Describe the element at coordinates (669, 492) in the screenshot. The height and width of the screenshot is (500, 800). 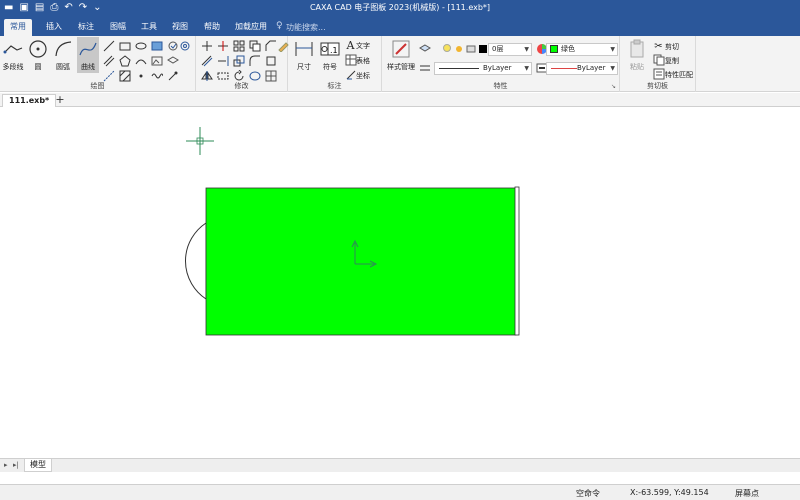
I see `coordinate-readout: X:-63.599, Y:49.154` at that location.